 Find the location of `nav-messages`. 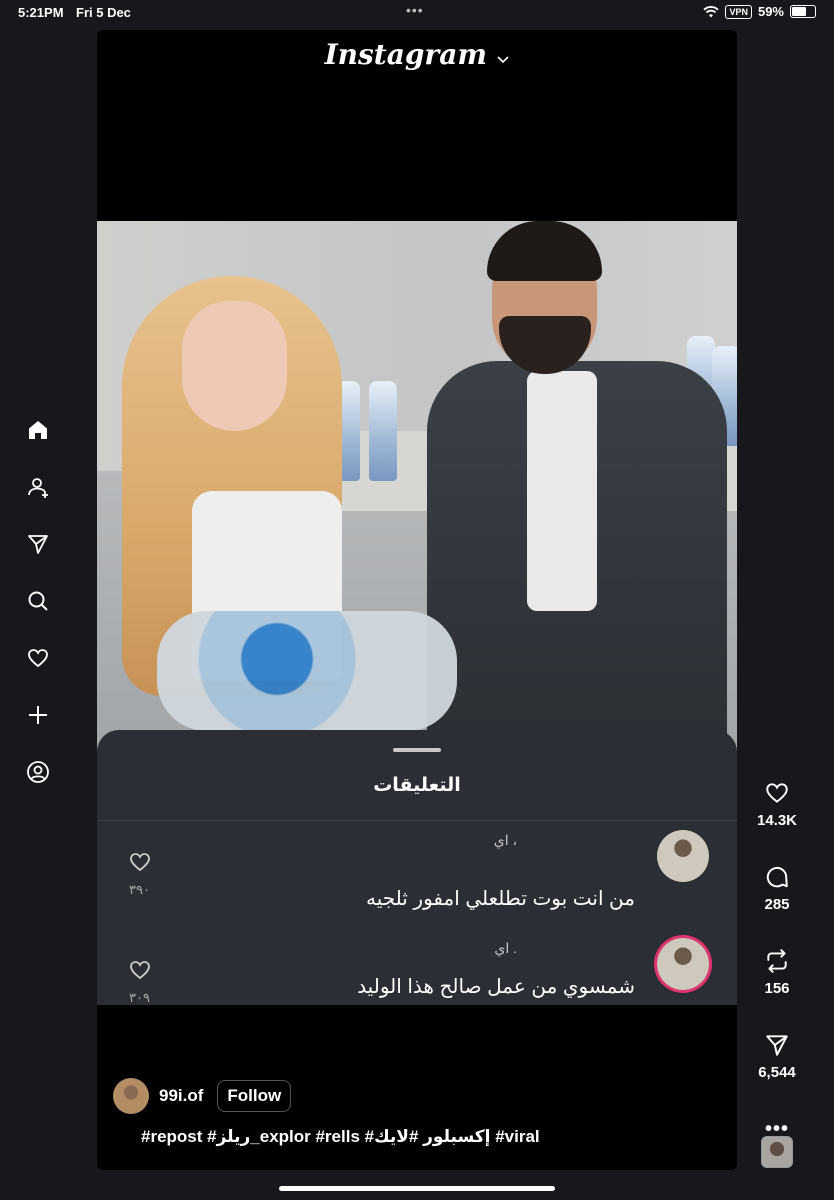

nav-messages is located at coordinates (38, 544).